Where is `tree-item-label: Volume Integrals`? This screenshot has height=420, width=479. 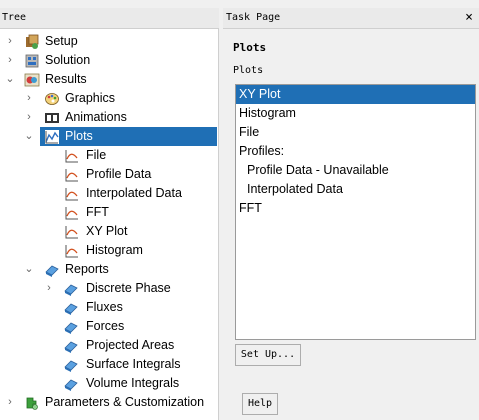 tree-item-label: Volume Integrals is located at coordinates (133, 383).